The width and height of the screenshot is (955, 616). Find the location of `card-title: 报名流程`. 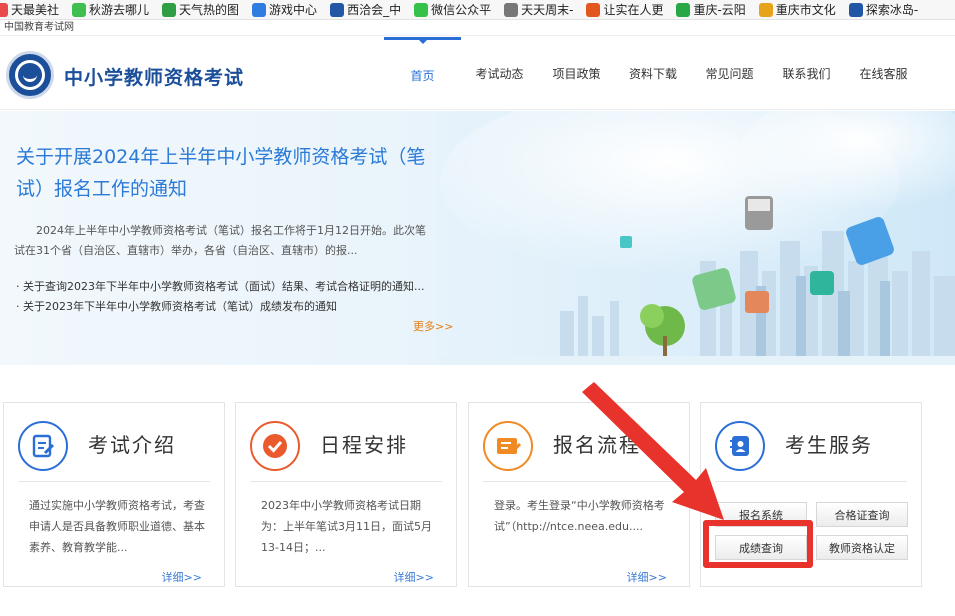

card-title: 报名流程 is located at coordinates (597, 445).